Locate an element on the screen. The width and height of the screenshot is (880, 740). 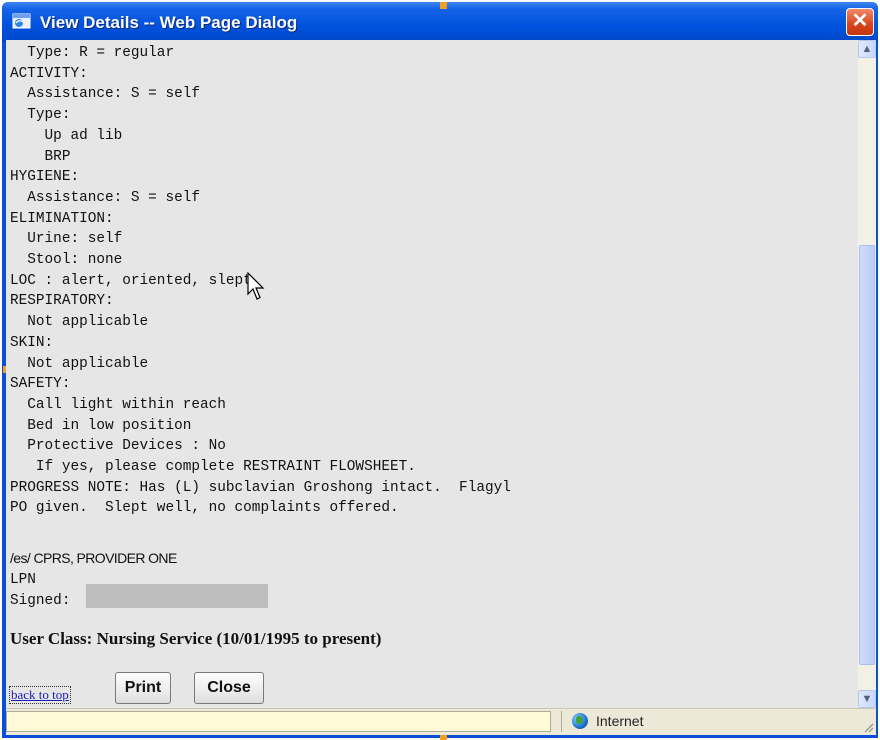
security-zone: Internet is located at coordinates (711, 721).